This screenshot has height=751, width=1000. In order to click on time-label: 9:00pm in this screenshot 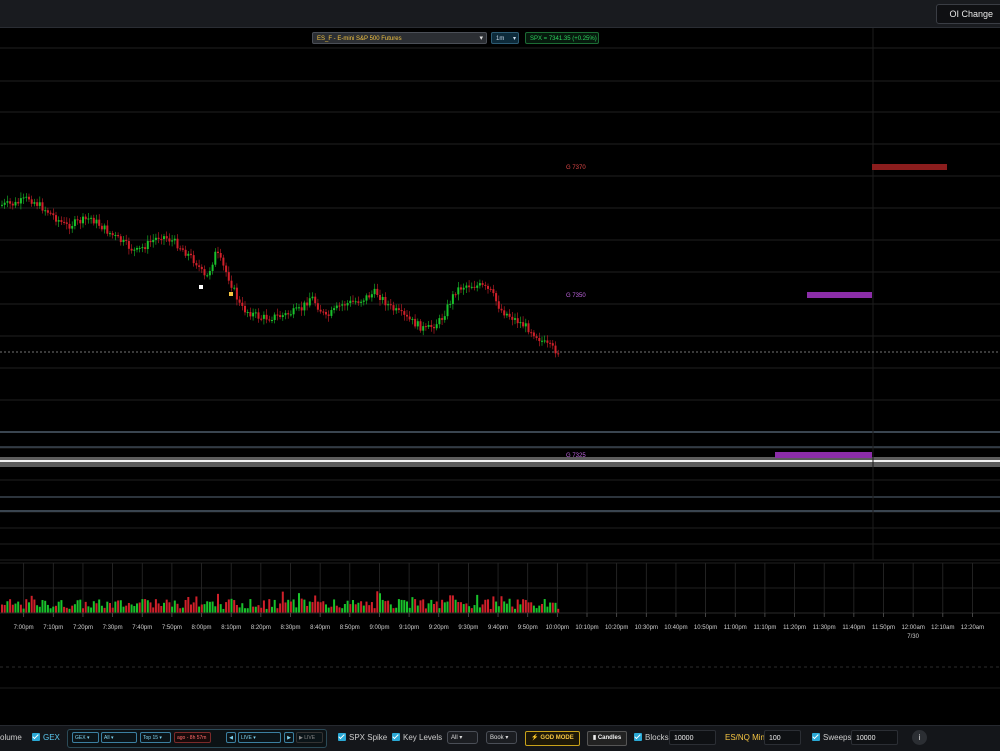, I will do `click(379, 628)`.